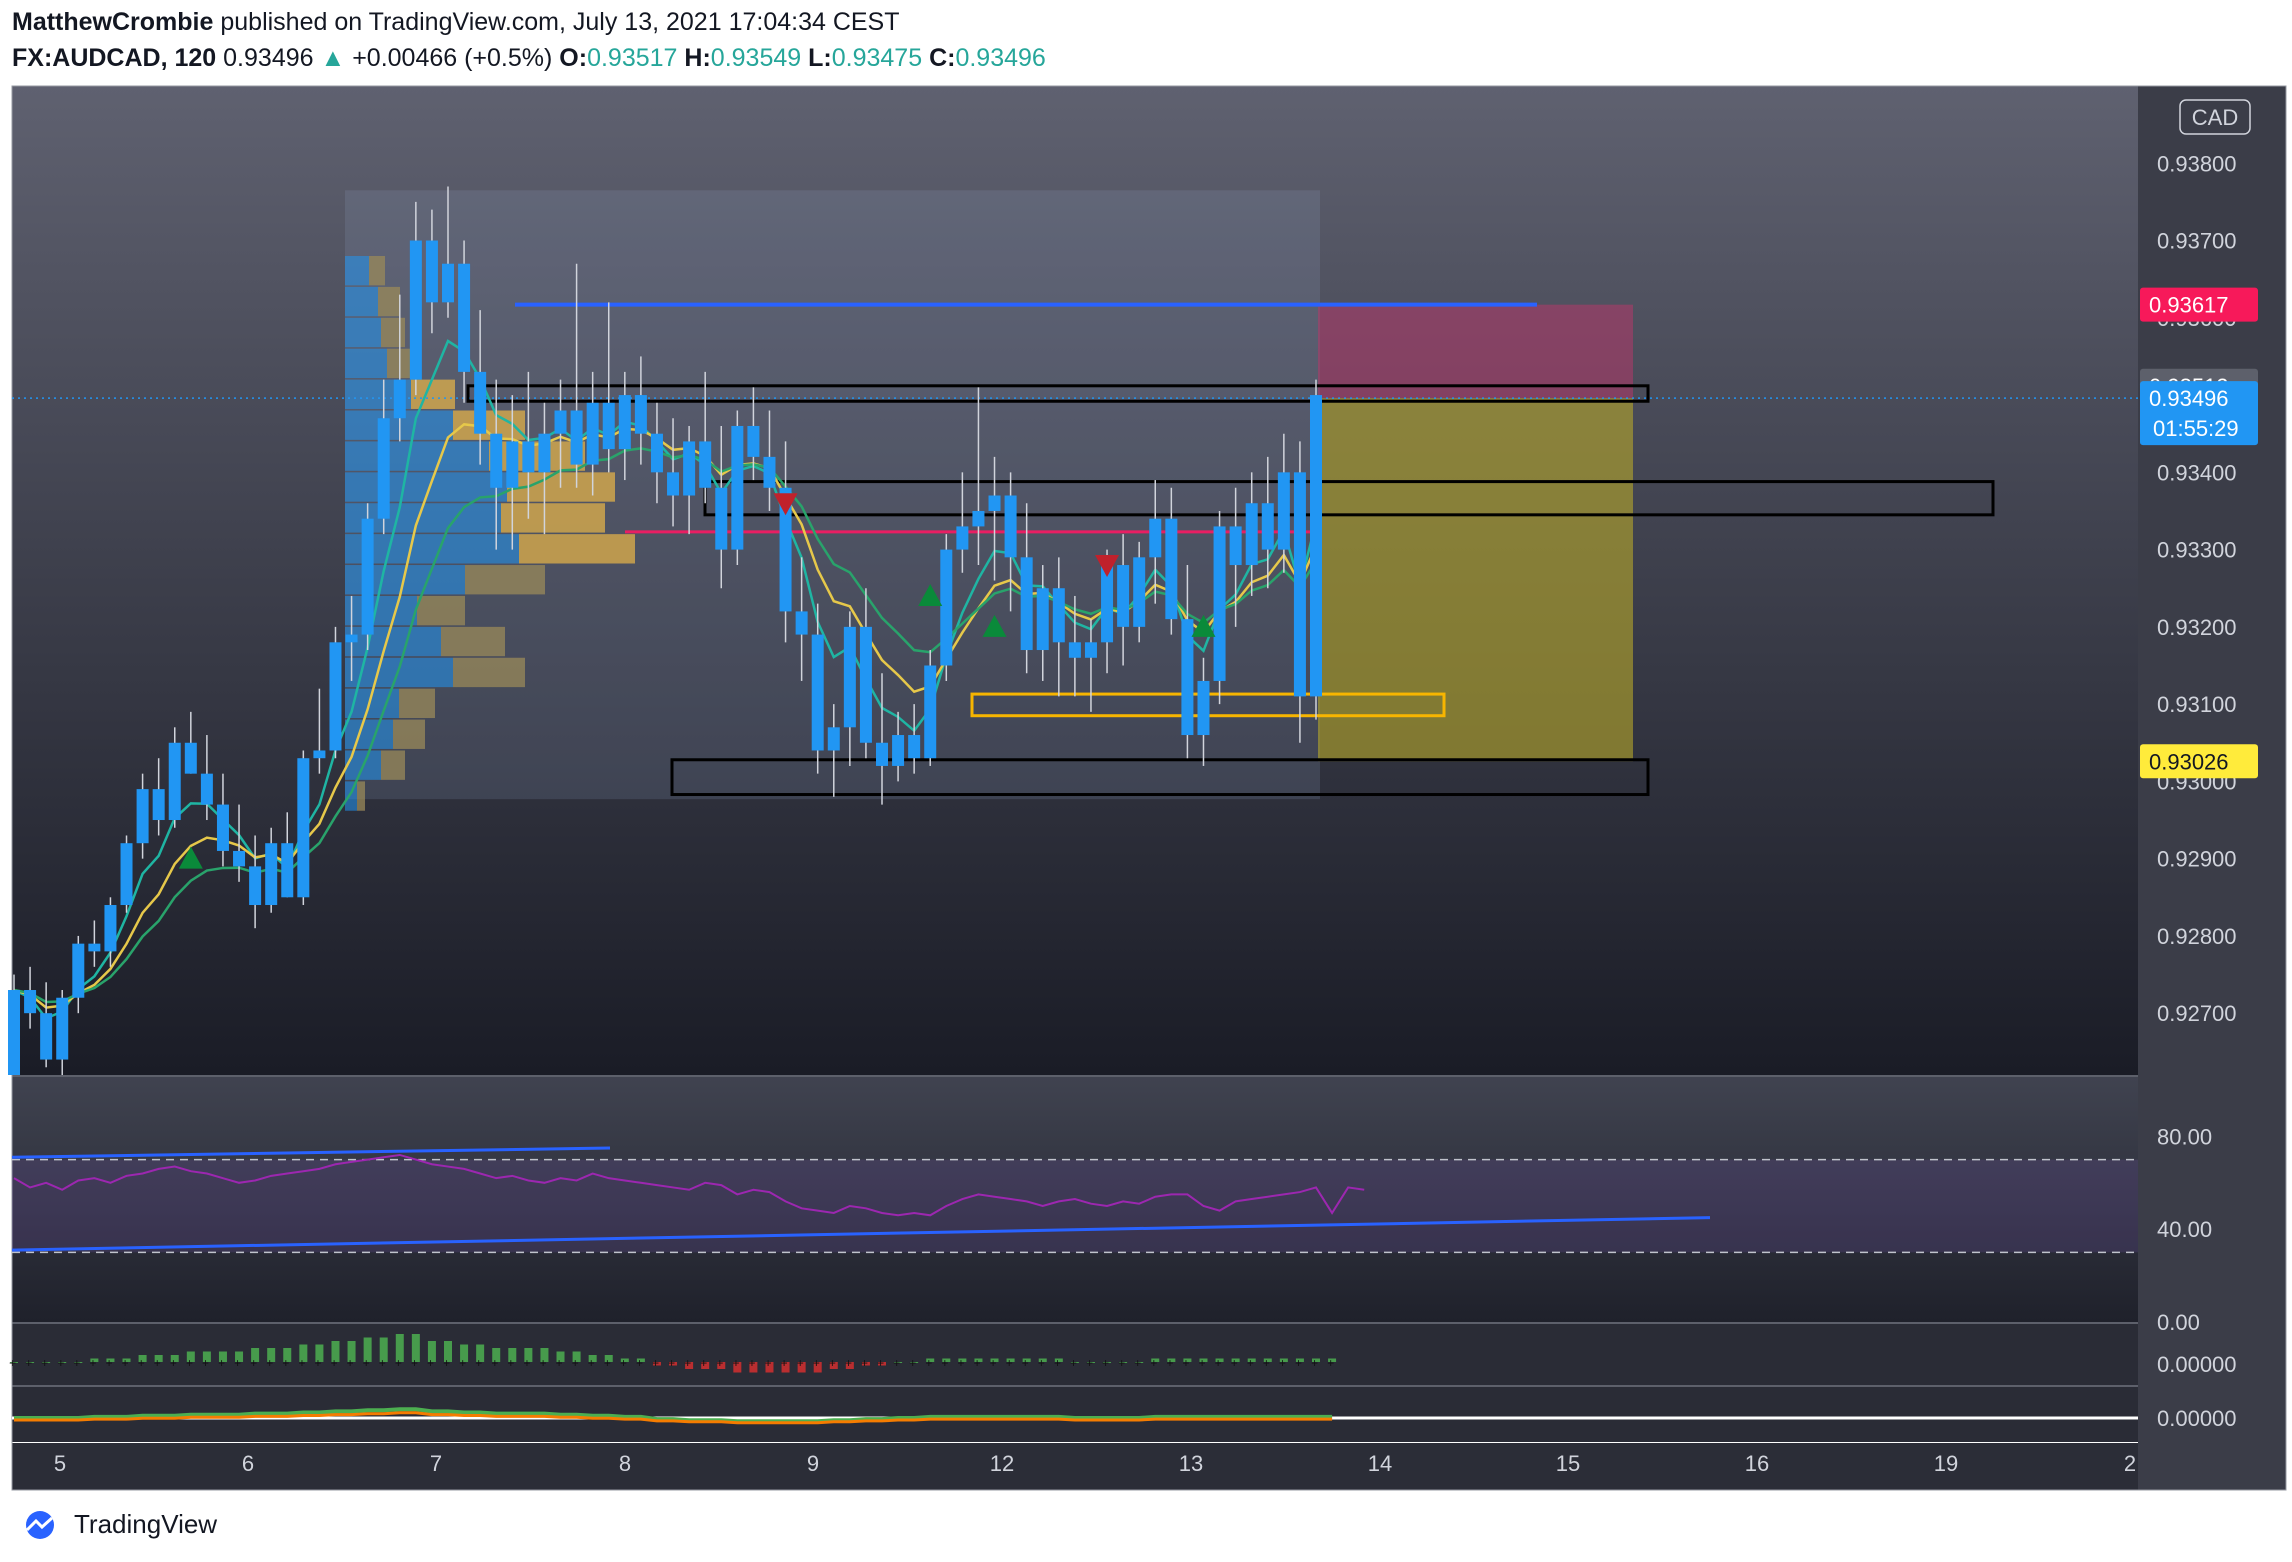 The height and width of the screenshot is (1562, 2292). Describe the element at coordinates (248, 1463) in the screenshot. I see `time-axis-tick: 6` at that location.